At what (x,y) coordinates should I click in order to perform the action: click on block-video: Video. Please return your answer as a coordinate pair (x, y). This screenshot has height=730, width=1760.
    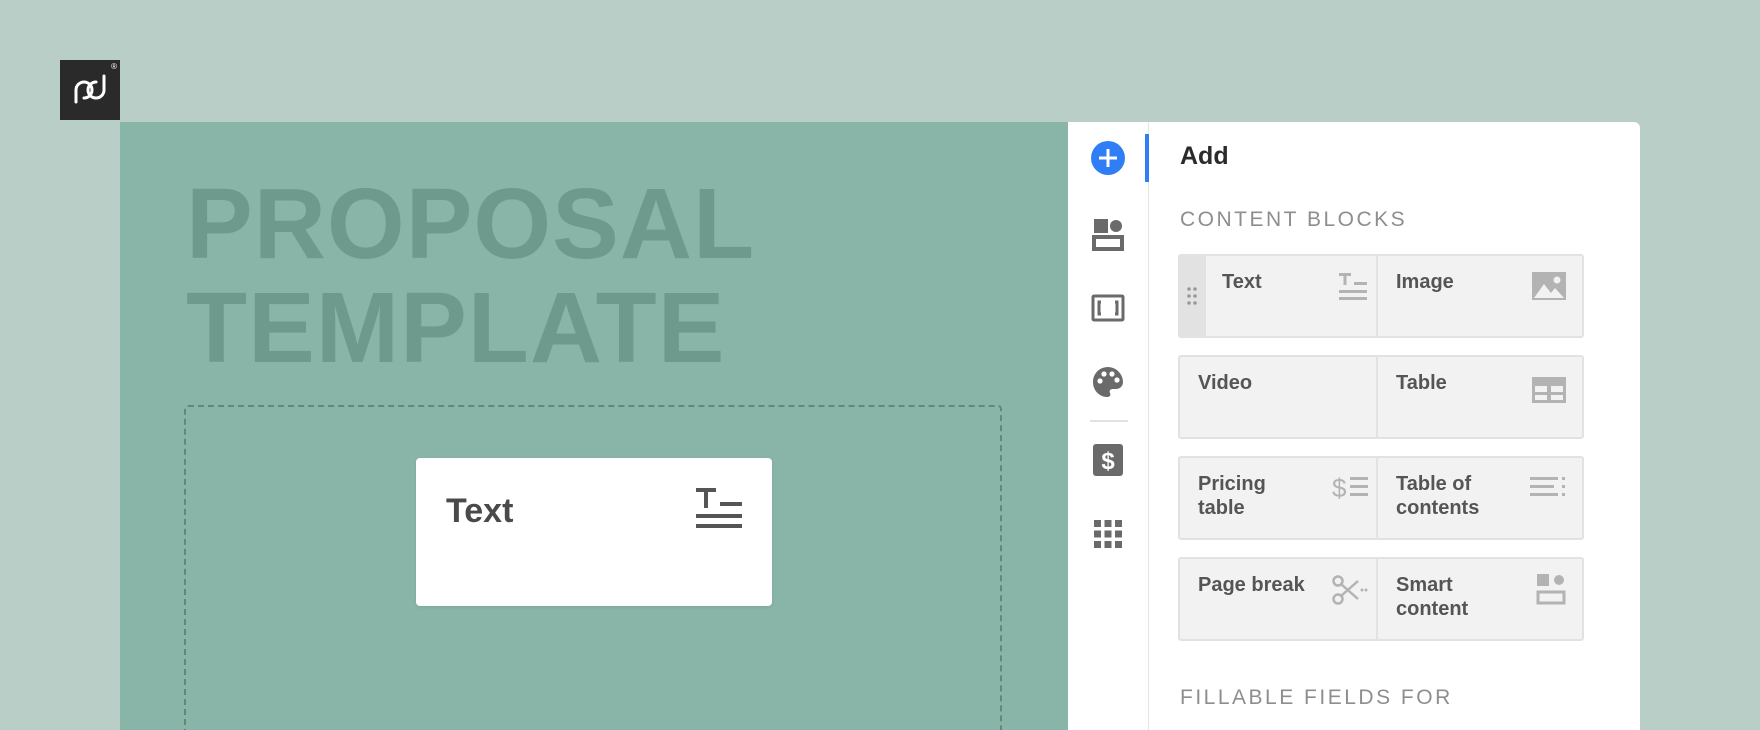
    Looking at the image, I should click on (1282, 397).